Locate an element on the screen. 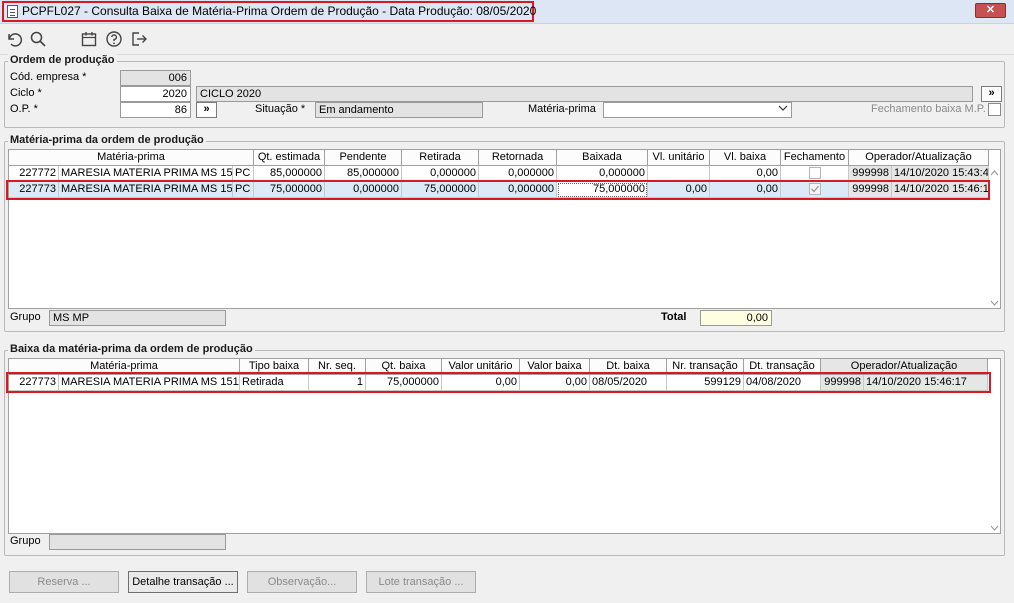 This screenshot has height=603, width=1014. col-header: Vl. baixa is located at coordinates (745, 158).